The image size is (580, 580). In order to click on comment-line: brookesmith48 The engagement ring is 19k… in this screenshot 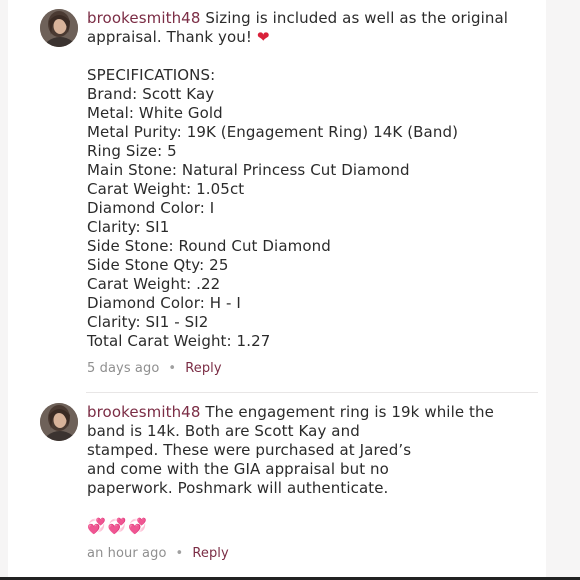, I will do `click(307, 412)`.